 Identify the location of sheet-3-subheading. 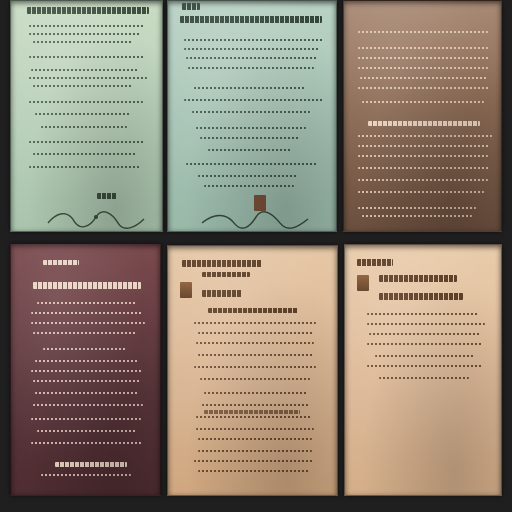
(424, 123).